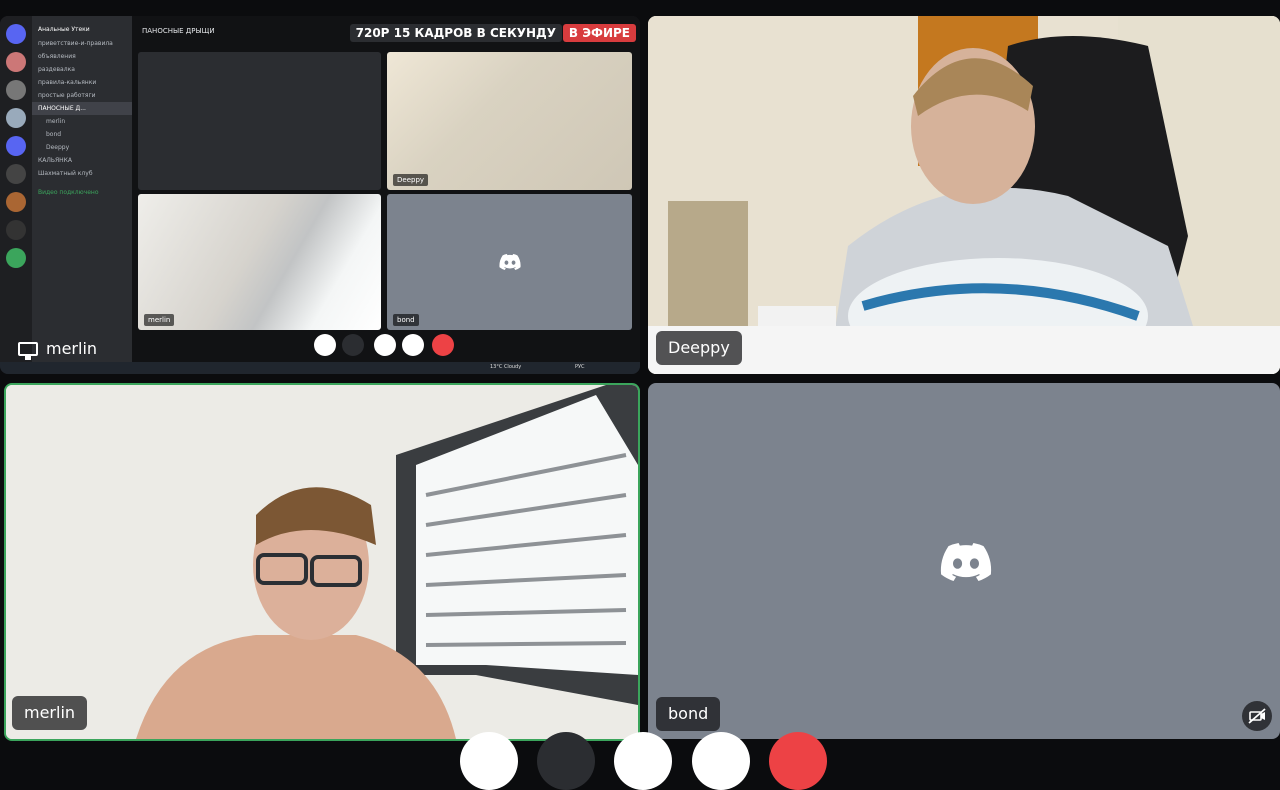 This screenshot has height=790, width=1280. I want to click on mini-tile-label: bond, so click(406, 320).